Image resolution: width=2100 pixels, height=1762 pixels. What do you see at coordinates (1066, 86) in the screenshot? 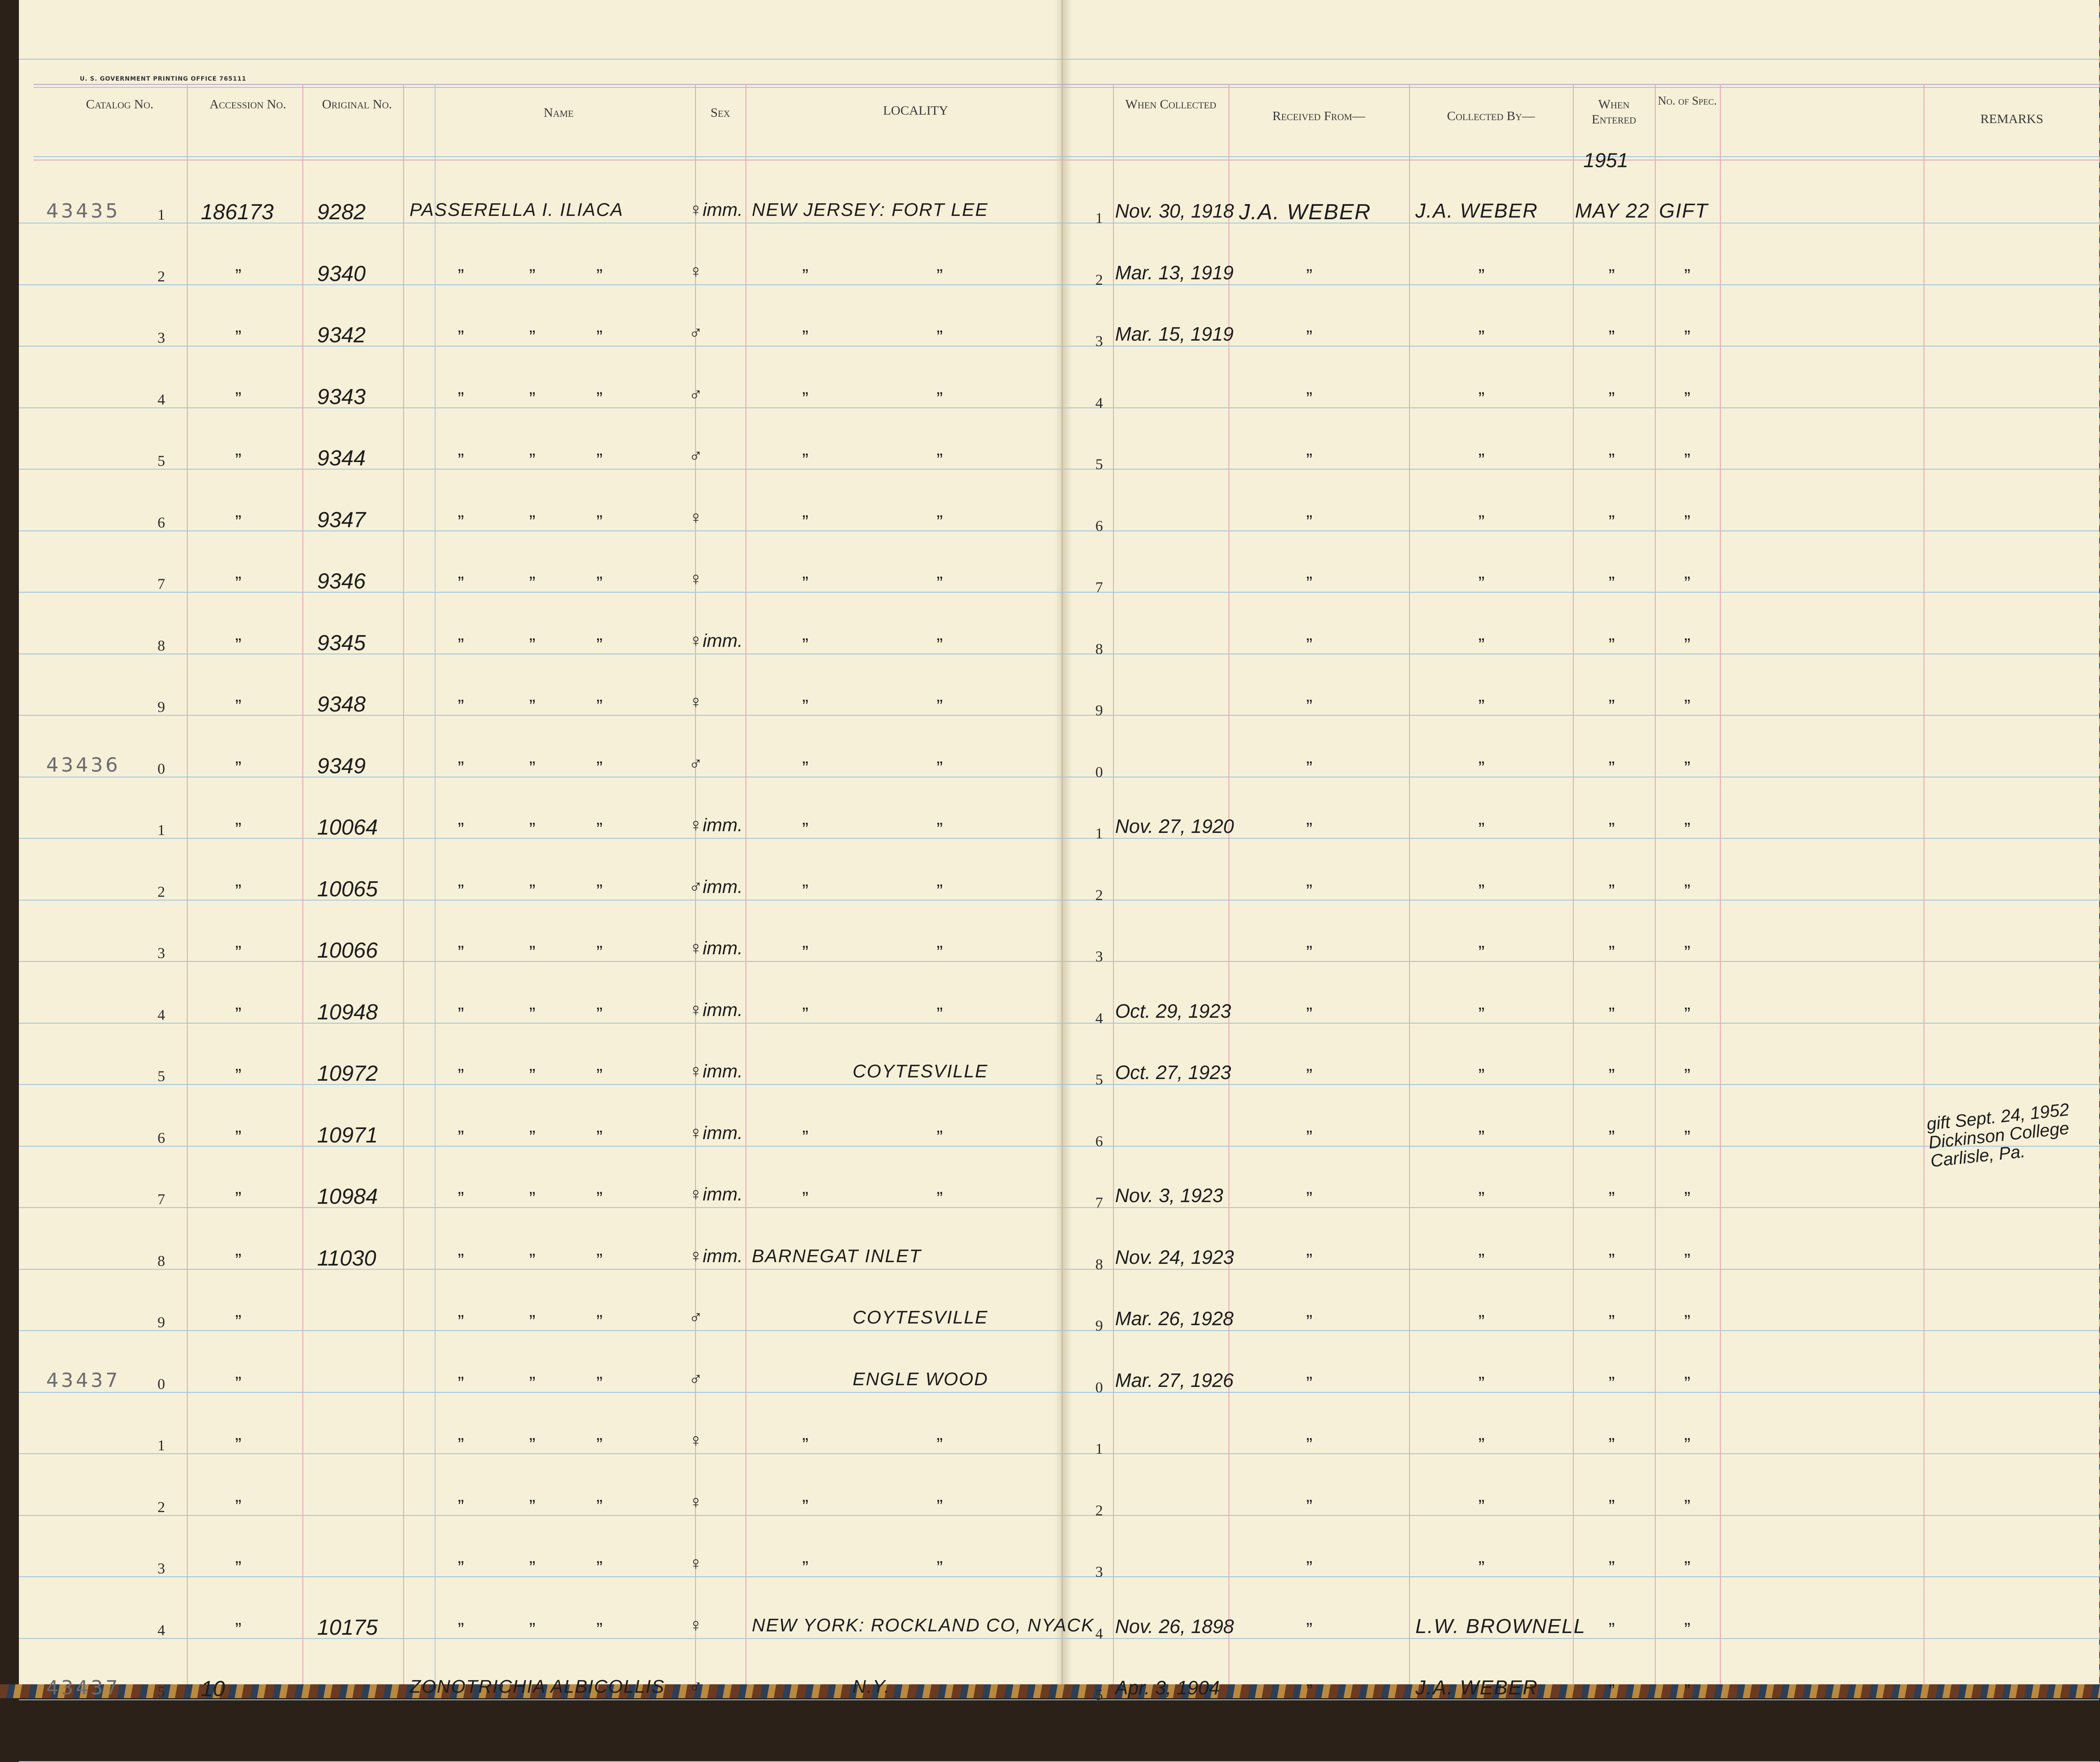
I see `header-top-rule` at bounding box center [1066, 86].